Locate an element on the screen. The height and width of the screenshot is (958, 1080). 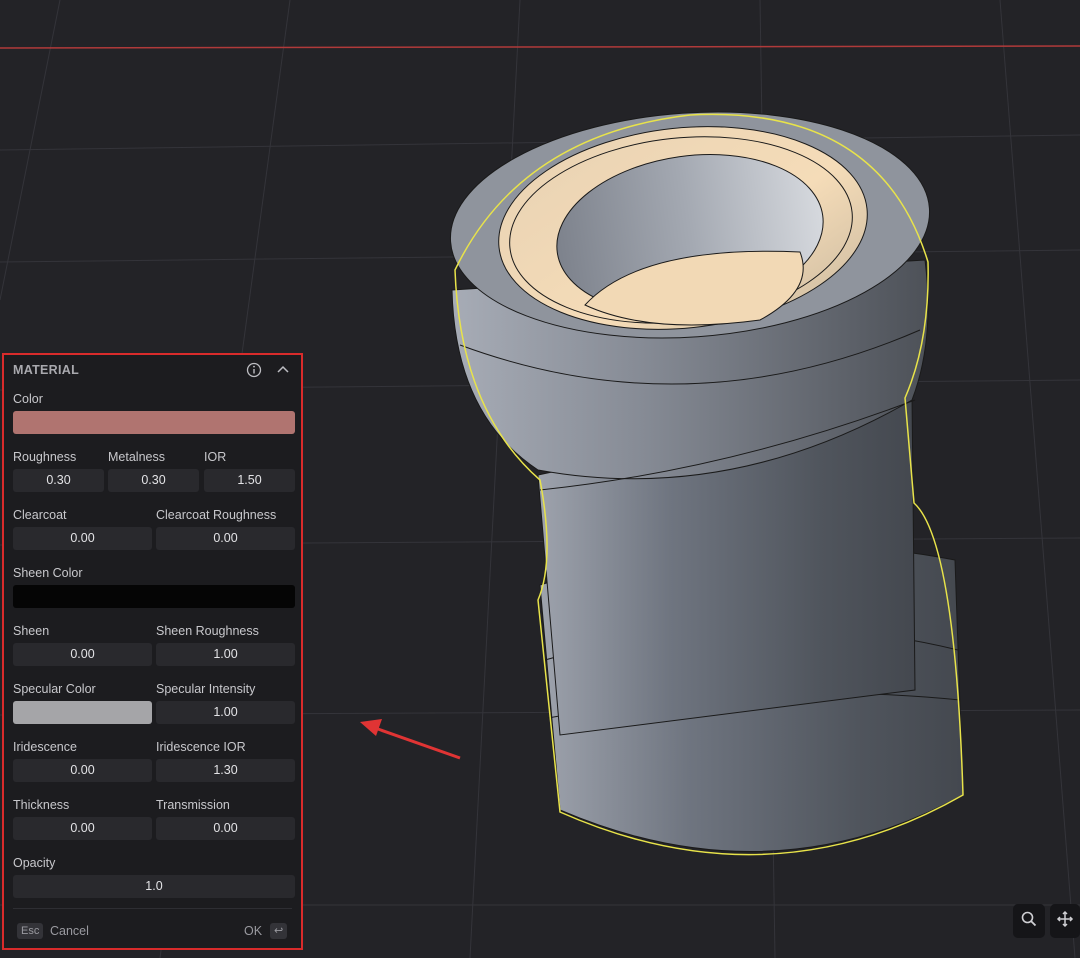
iridescence-label: Iridescence is located at coordinates (45, 747).